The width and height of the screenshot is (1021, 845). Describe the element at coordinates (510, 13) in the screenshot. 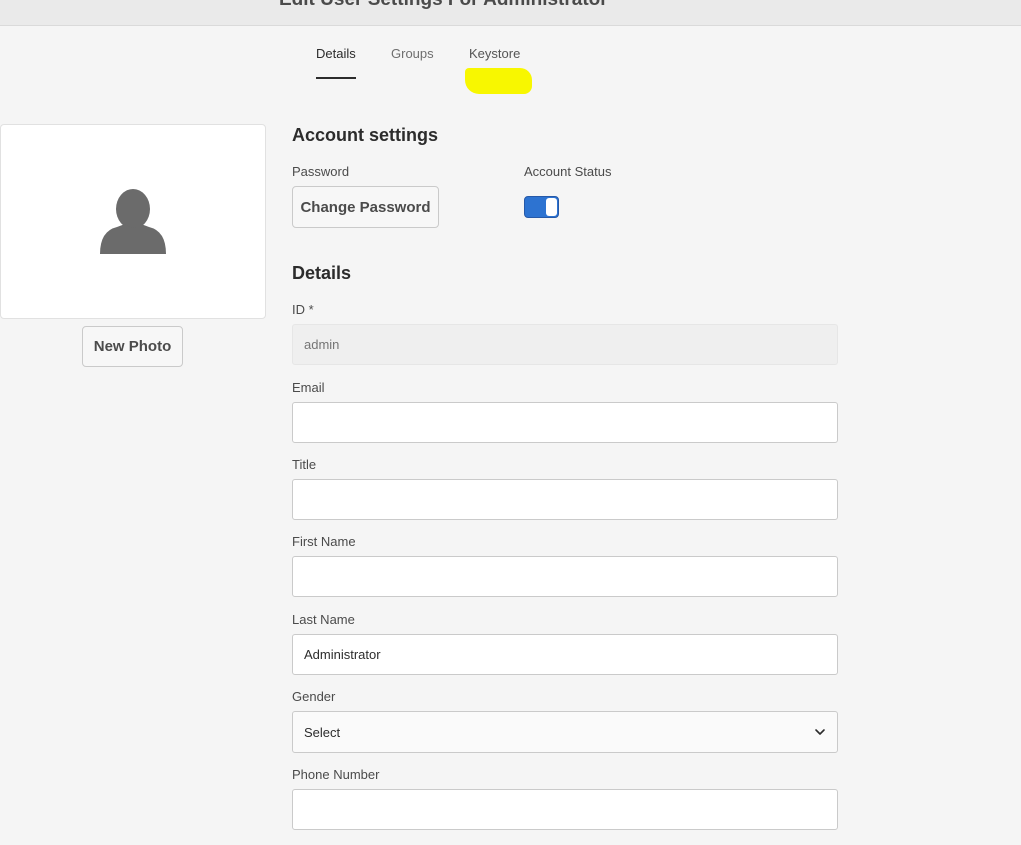

I see `page-header: Edit User Settings For Administrator` at that location.